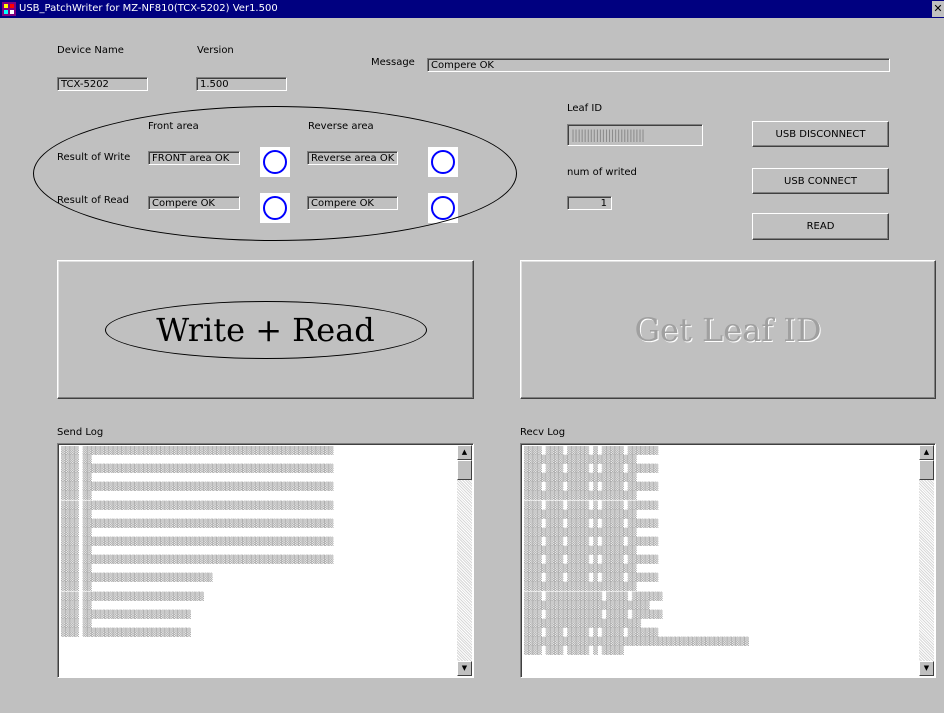 The width and height of the screenshot is (944, 713). I want to click on usb-disconnect-button: USB DISCONNECT, so click(820, 134).